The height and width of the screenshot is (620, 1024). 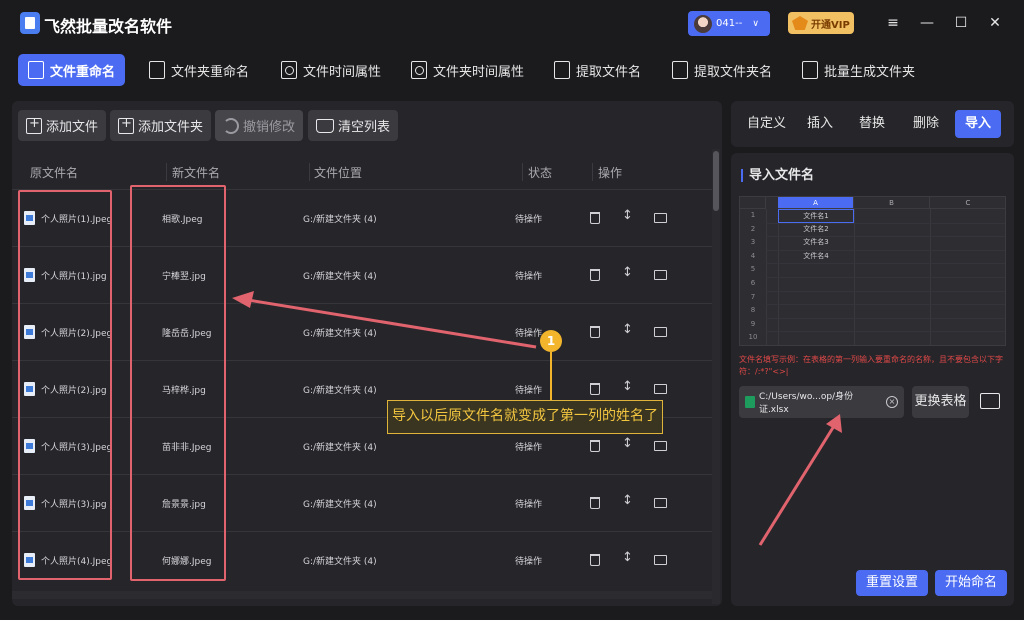 What do you see at coordinates (419, 70) in the screenshot?
I see `clock-folder-icon` at bounding box center [419, 70].